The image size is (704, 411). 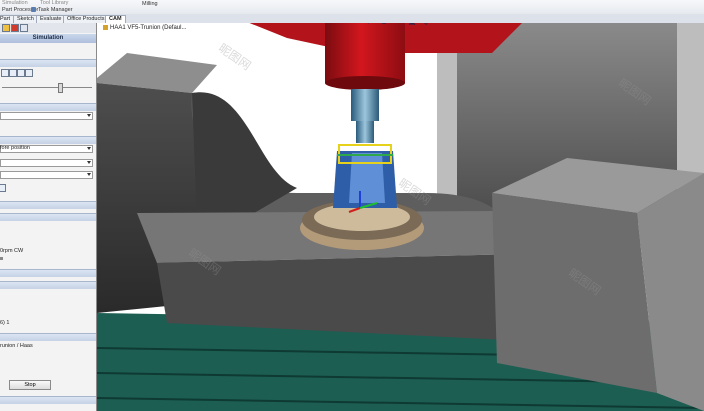 I want to click on display-style-icon: ▪, so click(x=440, y=25).